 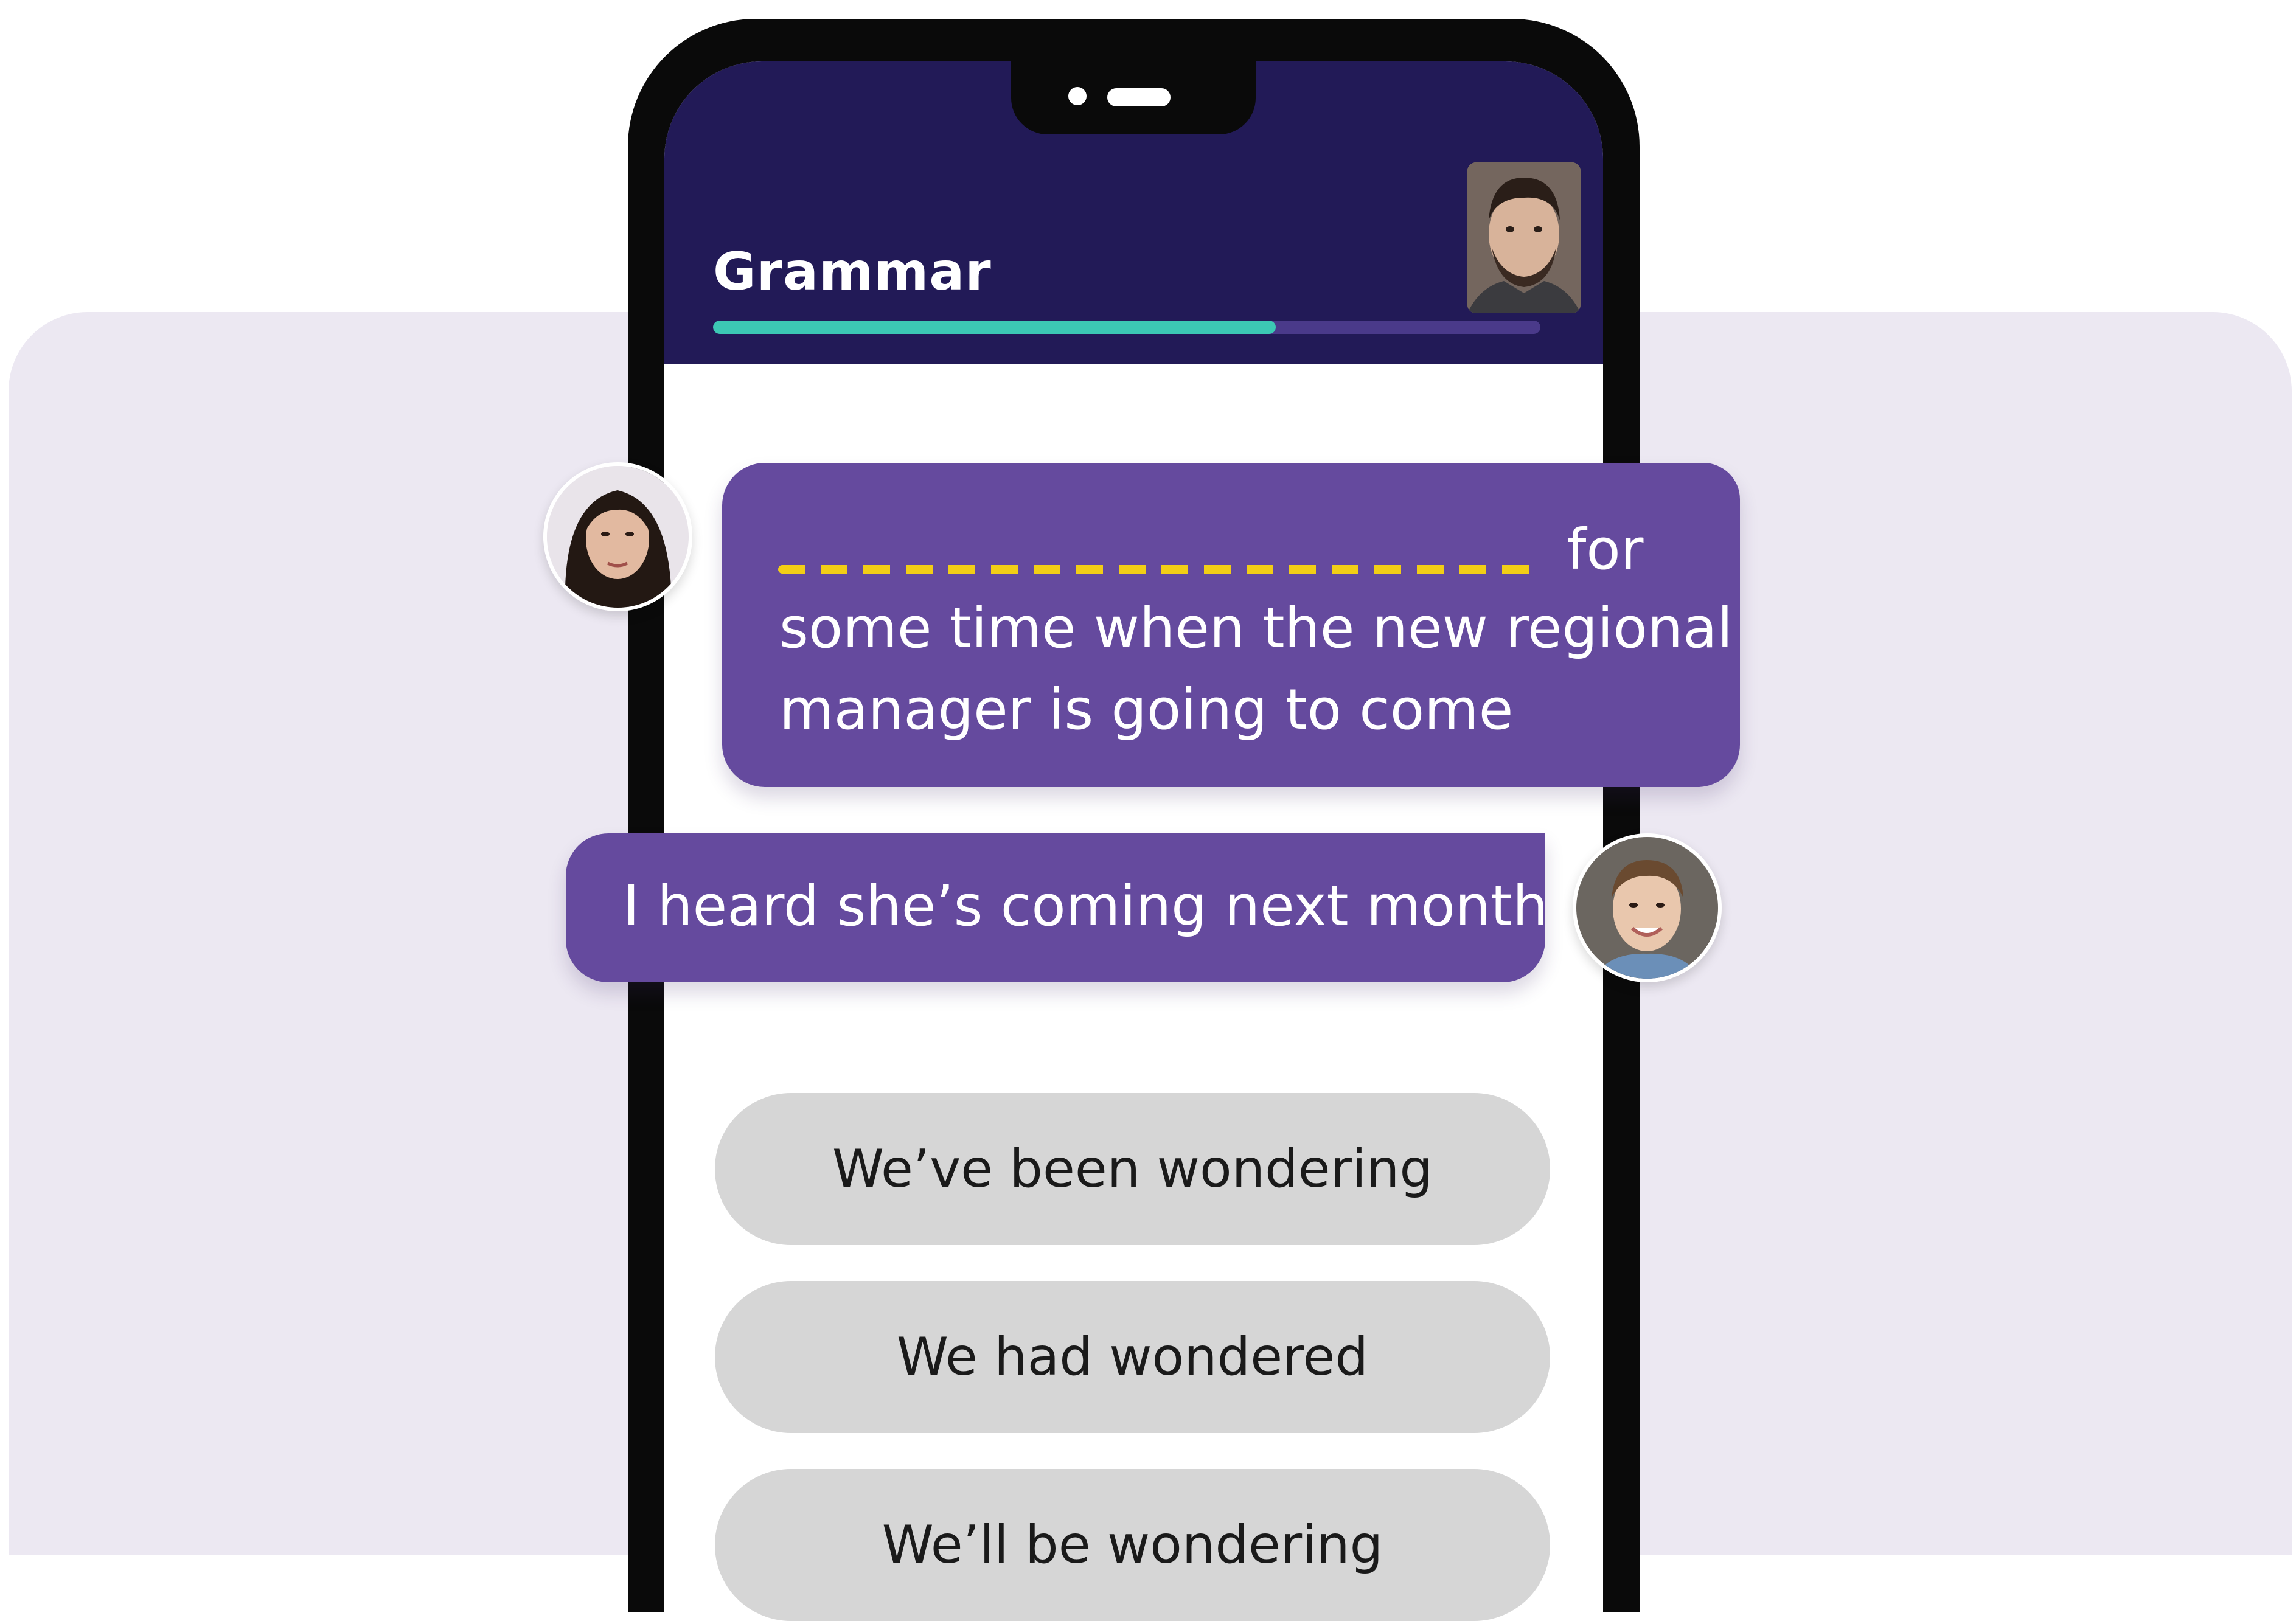 I want to click on question-line-1: for, so click(x=1605, y=549).